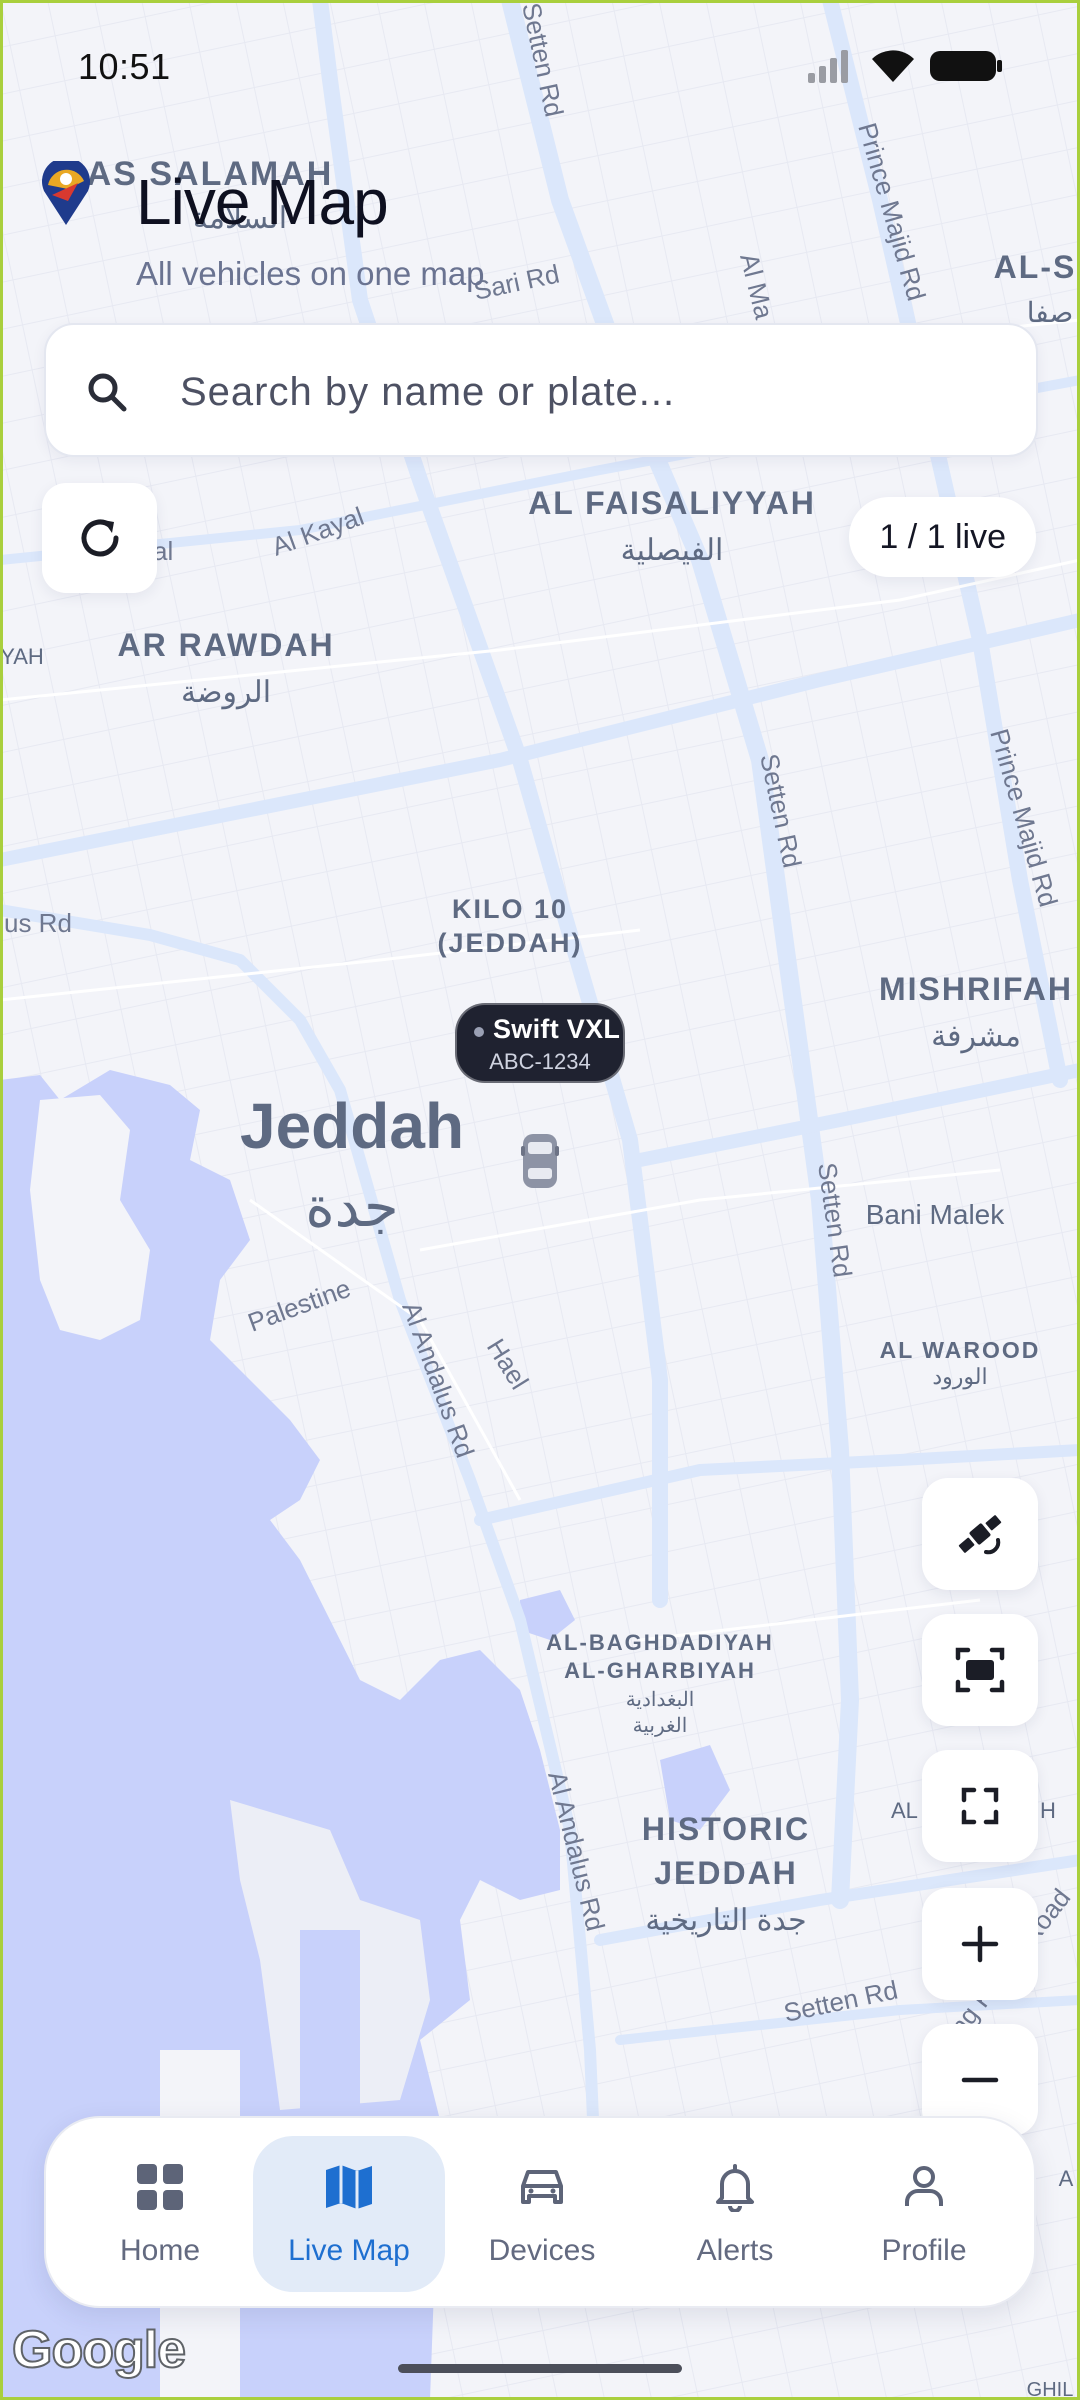 The width and height of the screenshot is (1080, 2400). I want to click on bottom-navigation: Home Live Map Devices Alerts Profile, so click(540, 2212).